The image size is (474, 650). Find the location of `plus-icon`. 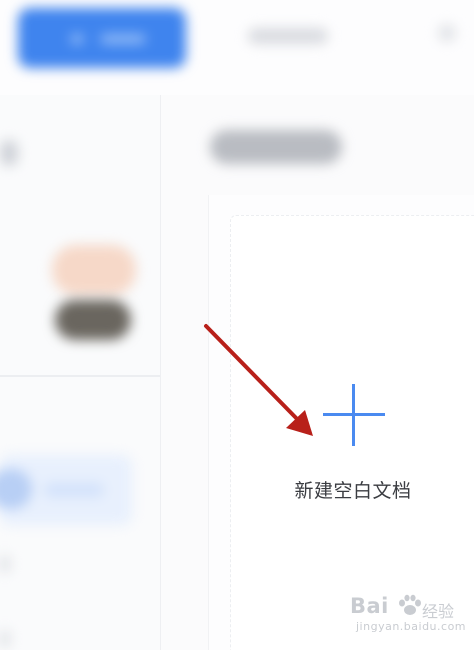

plus-icon is located at coordinates (354, 415).